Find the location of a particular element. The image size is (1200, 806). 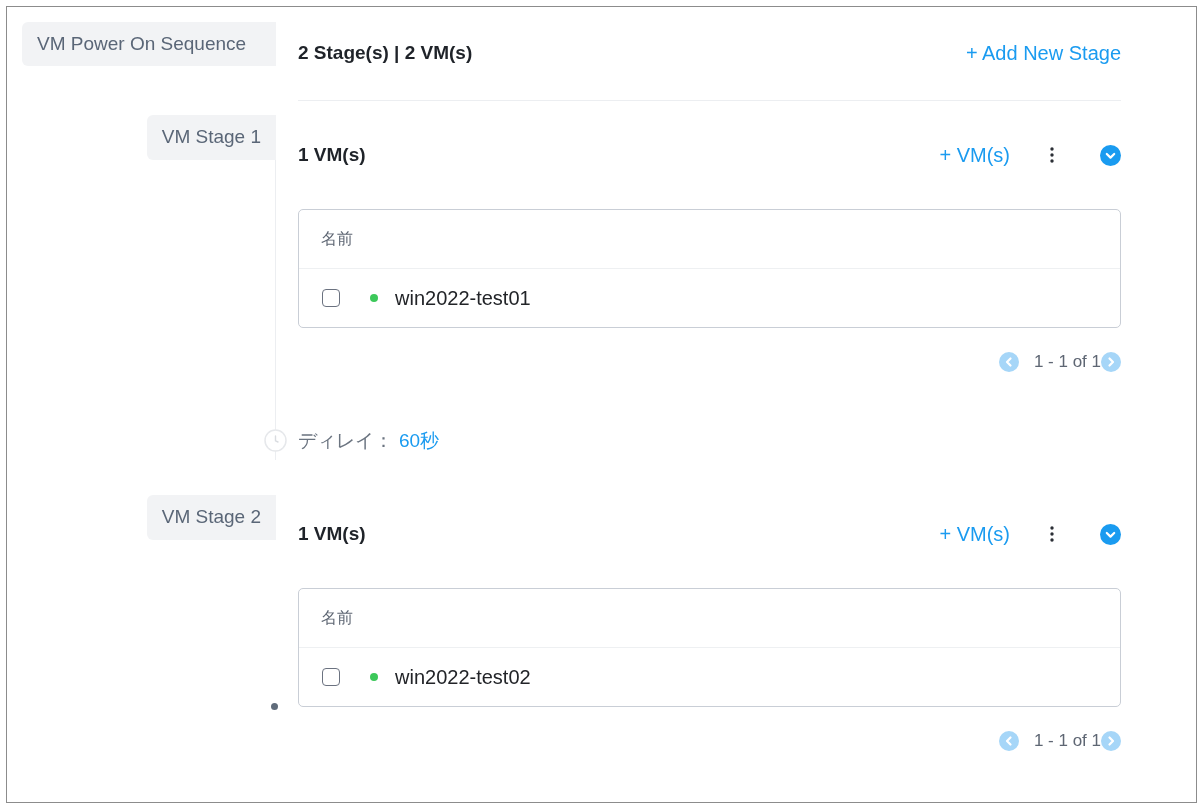

add-new-stage-button: + Add New Stage is located at coordinates (1043, 53).